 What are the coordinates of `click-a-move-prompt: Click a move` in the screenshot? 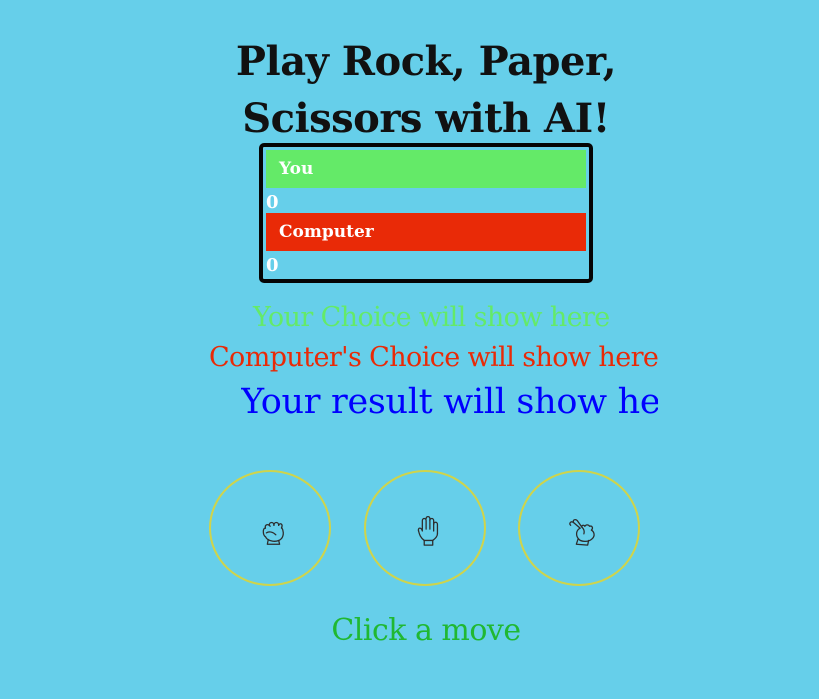 It's located at (426, 630).